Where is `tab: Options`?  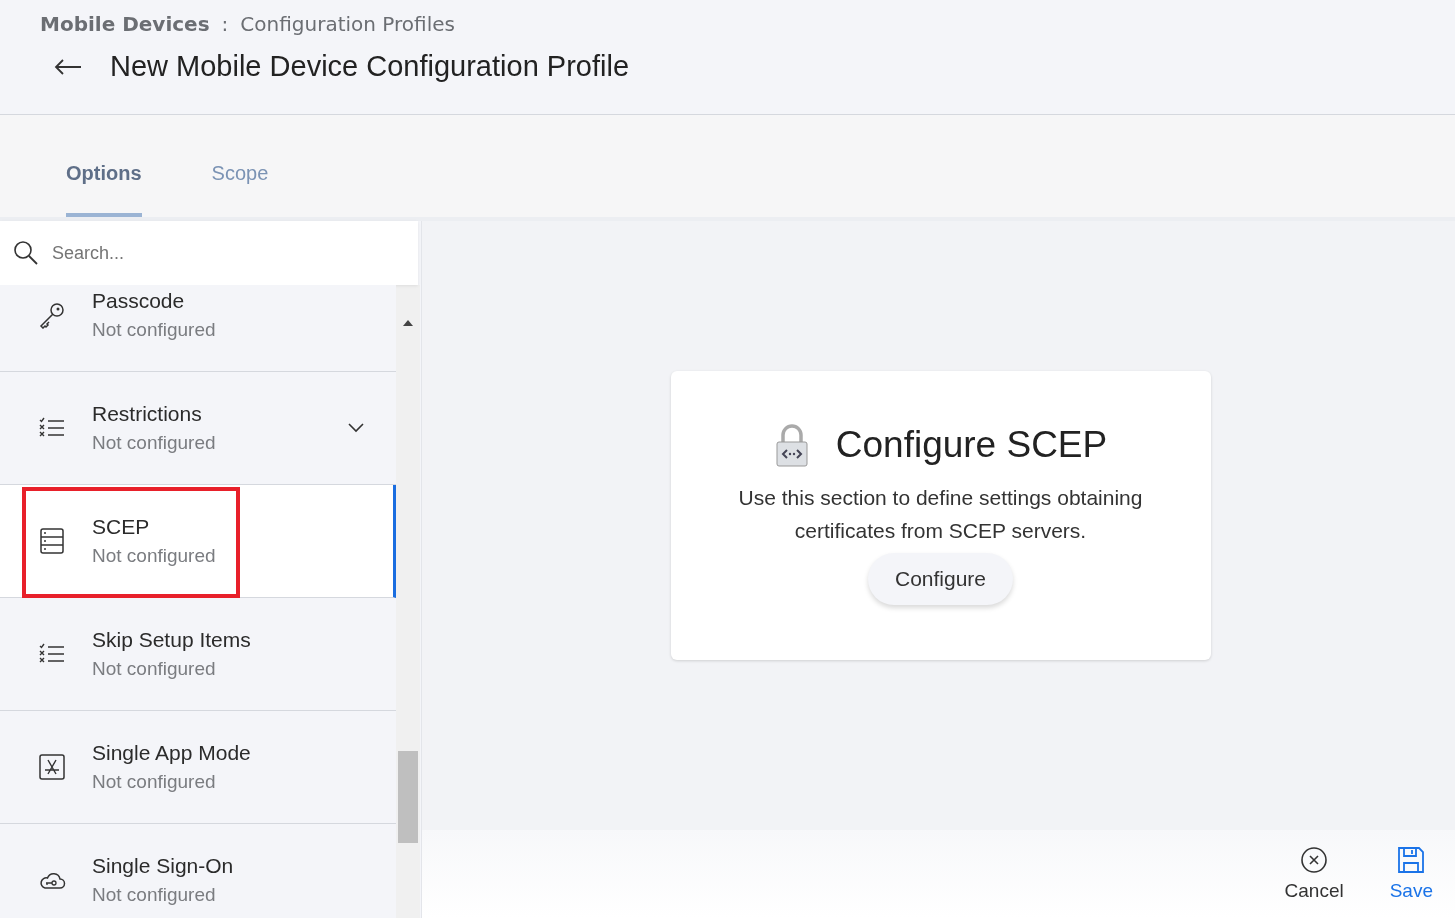
tab: Options is located at coordinates (104, 189).